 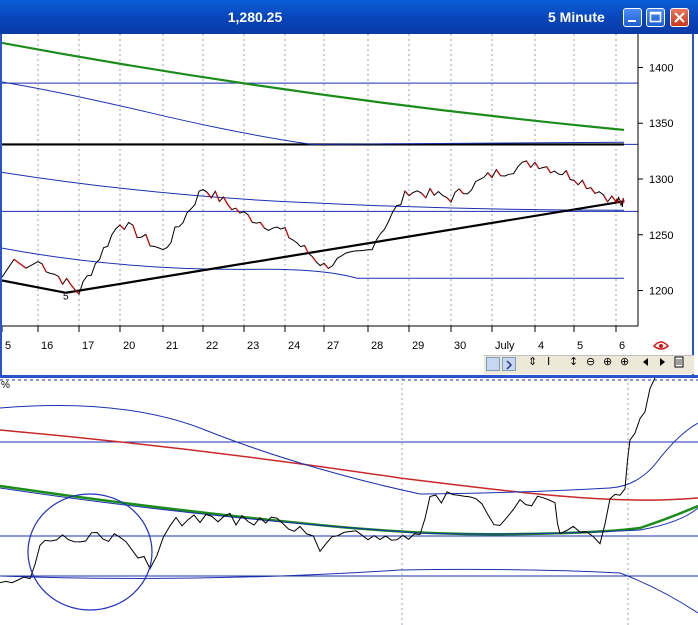 I want to click on indicator-corner-label: %, so click(x=5, y=385).